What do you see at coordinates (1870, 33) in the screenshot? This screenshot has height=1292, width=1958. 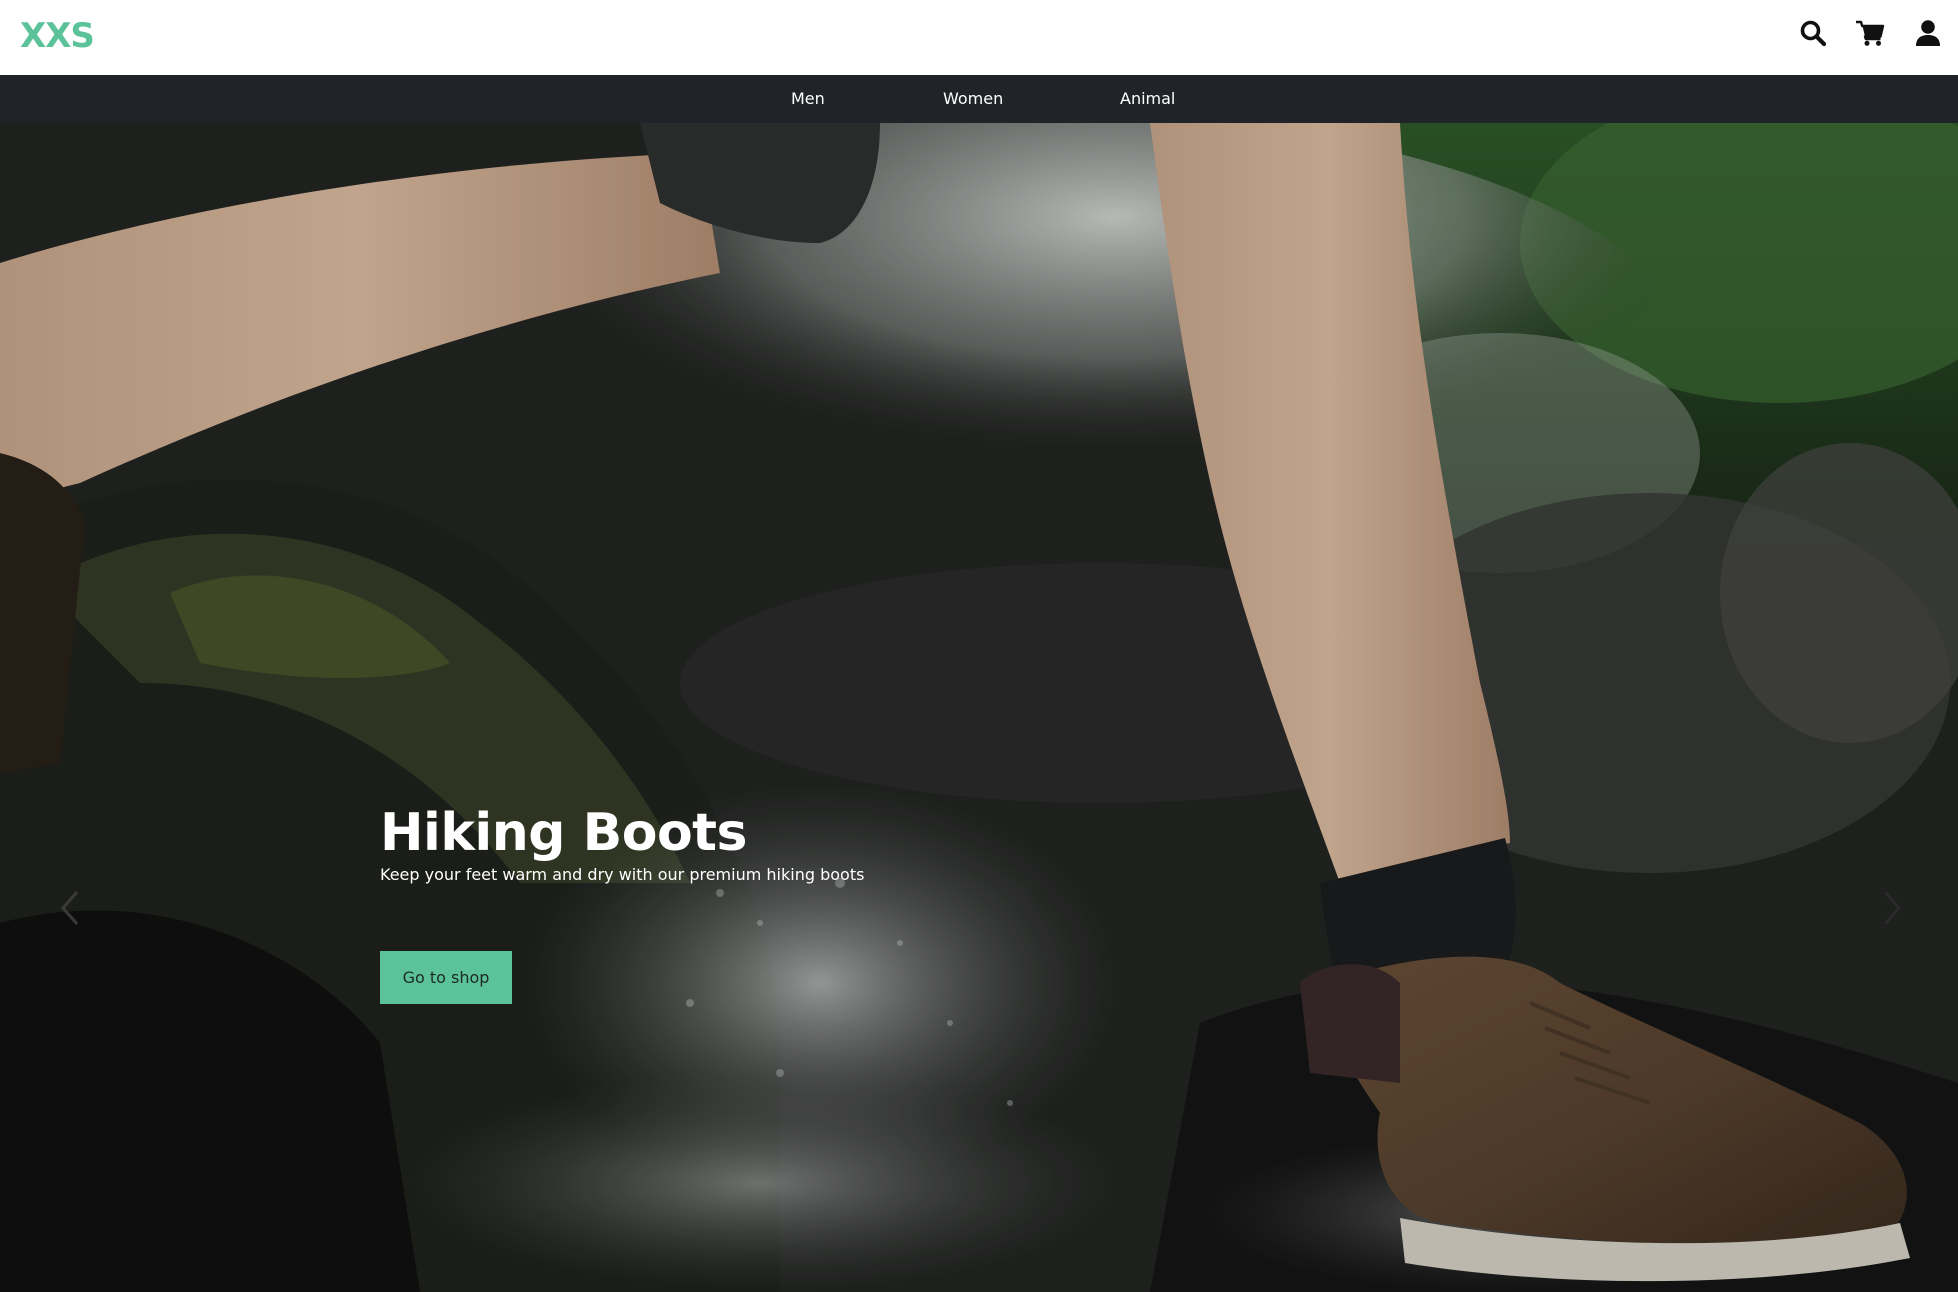 I see `cart-icon` at bounding box center [1870, 33].